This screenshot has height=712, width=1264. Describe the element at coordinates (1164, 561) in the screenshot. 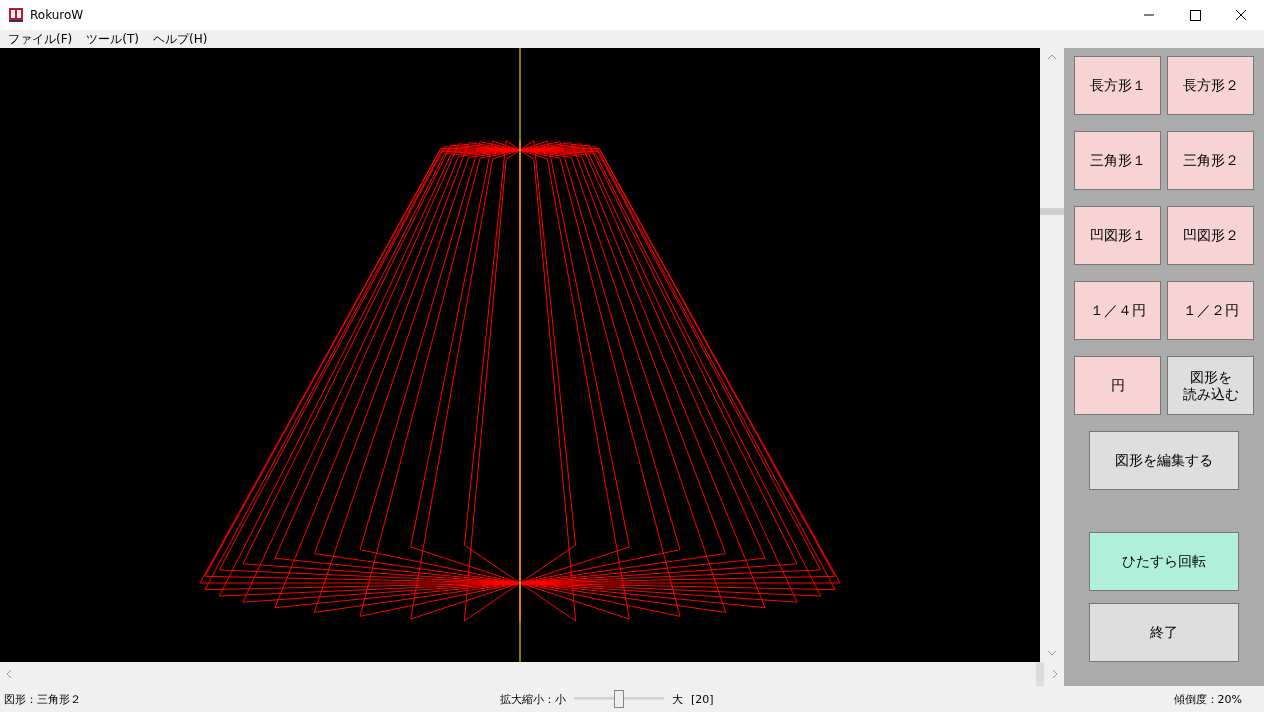

I see `command-button: ひたすら回転` at that location.